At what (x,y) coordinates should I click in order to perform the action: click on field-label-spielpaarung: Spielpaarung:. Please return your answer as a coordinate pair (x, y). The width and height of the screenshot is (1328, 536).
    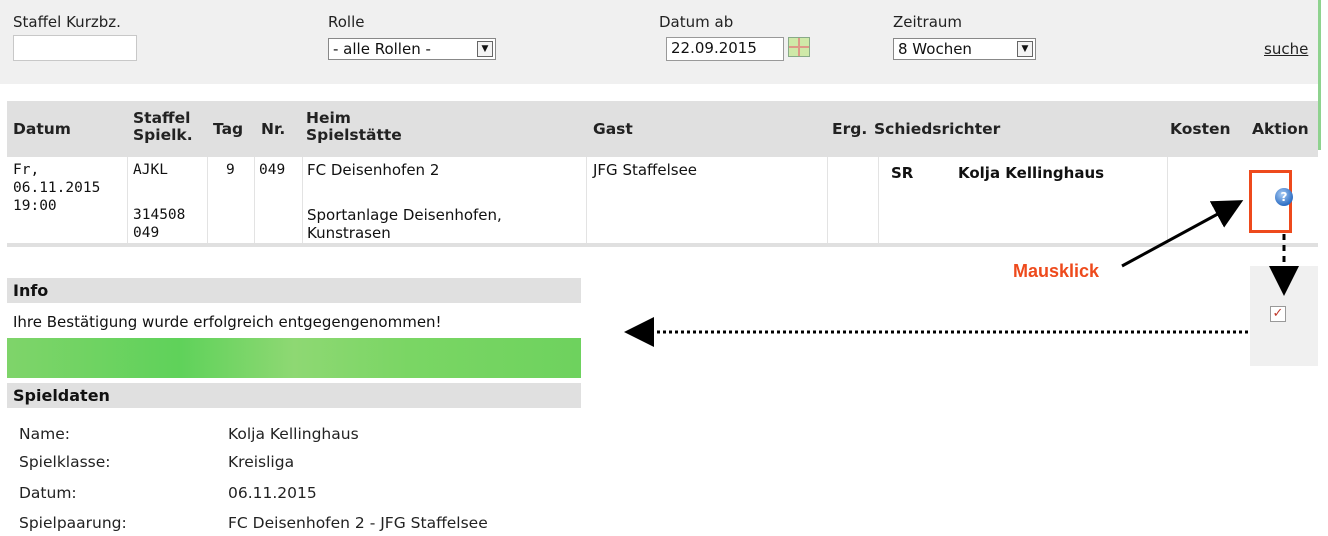
    Looking at the image, I should click on (73, 523).